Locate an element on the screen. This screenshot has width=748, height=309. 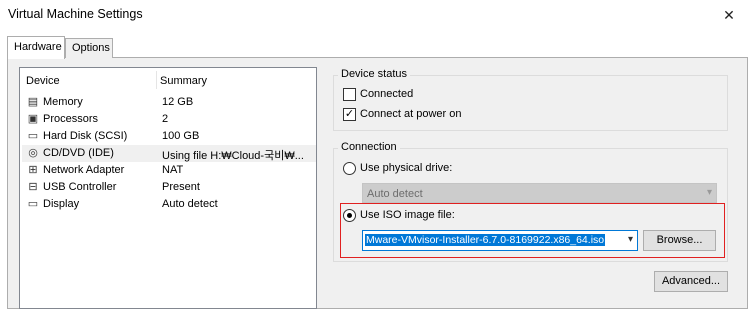
device-name: Display is located at coordinates (61, 204).